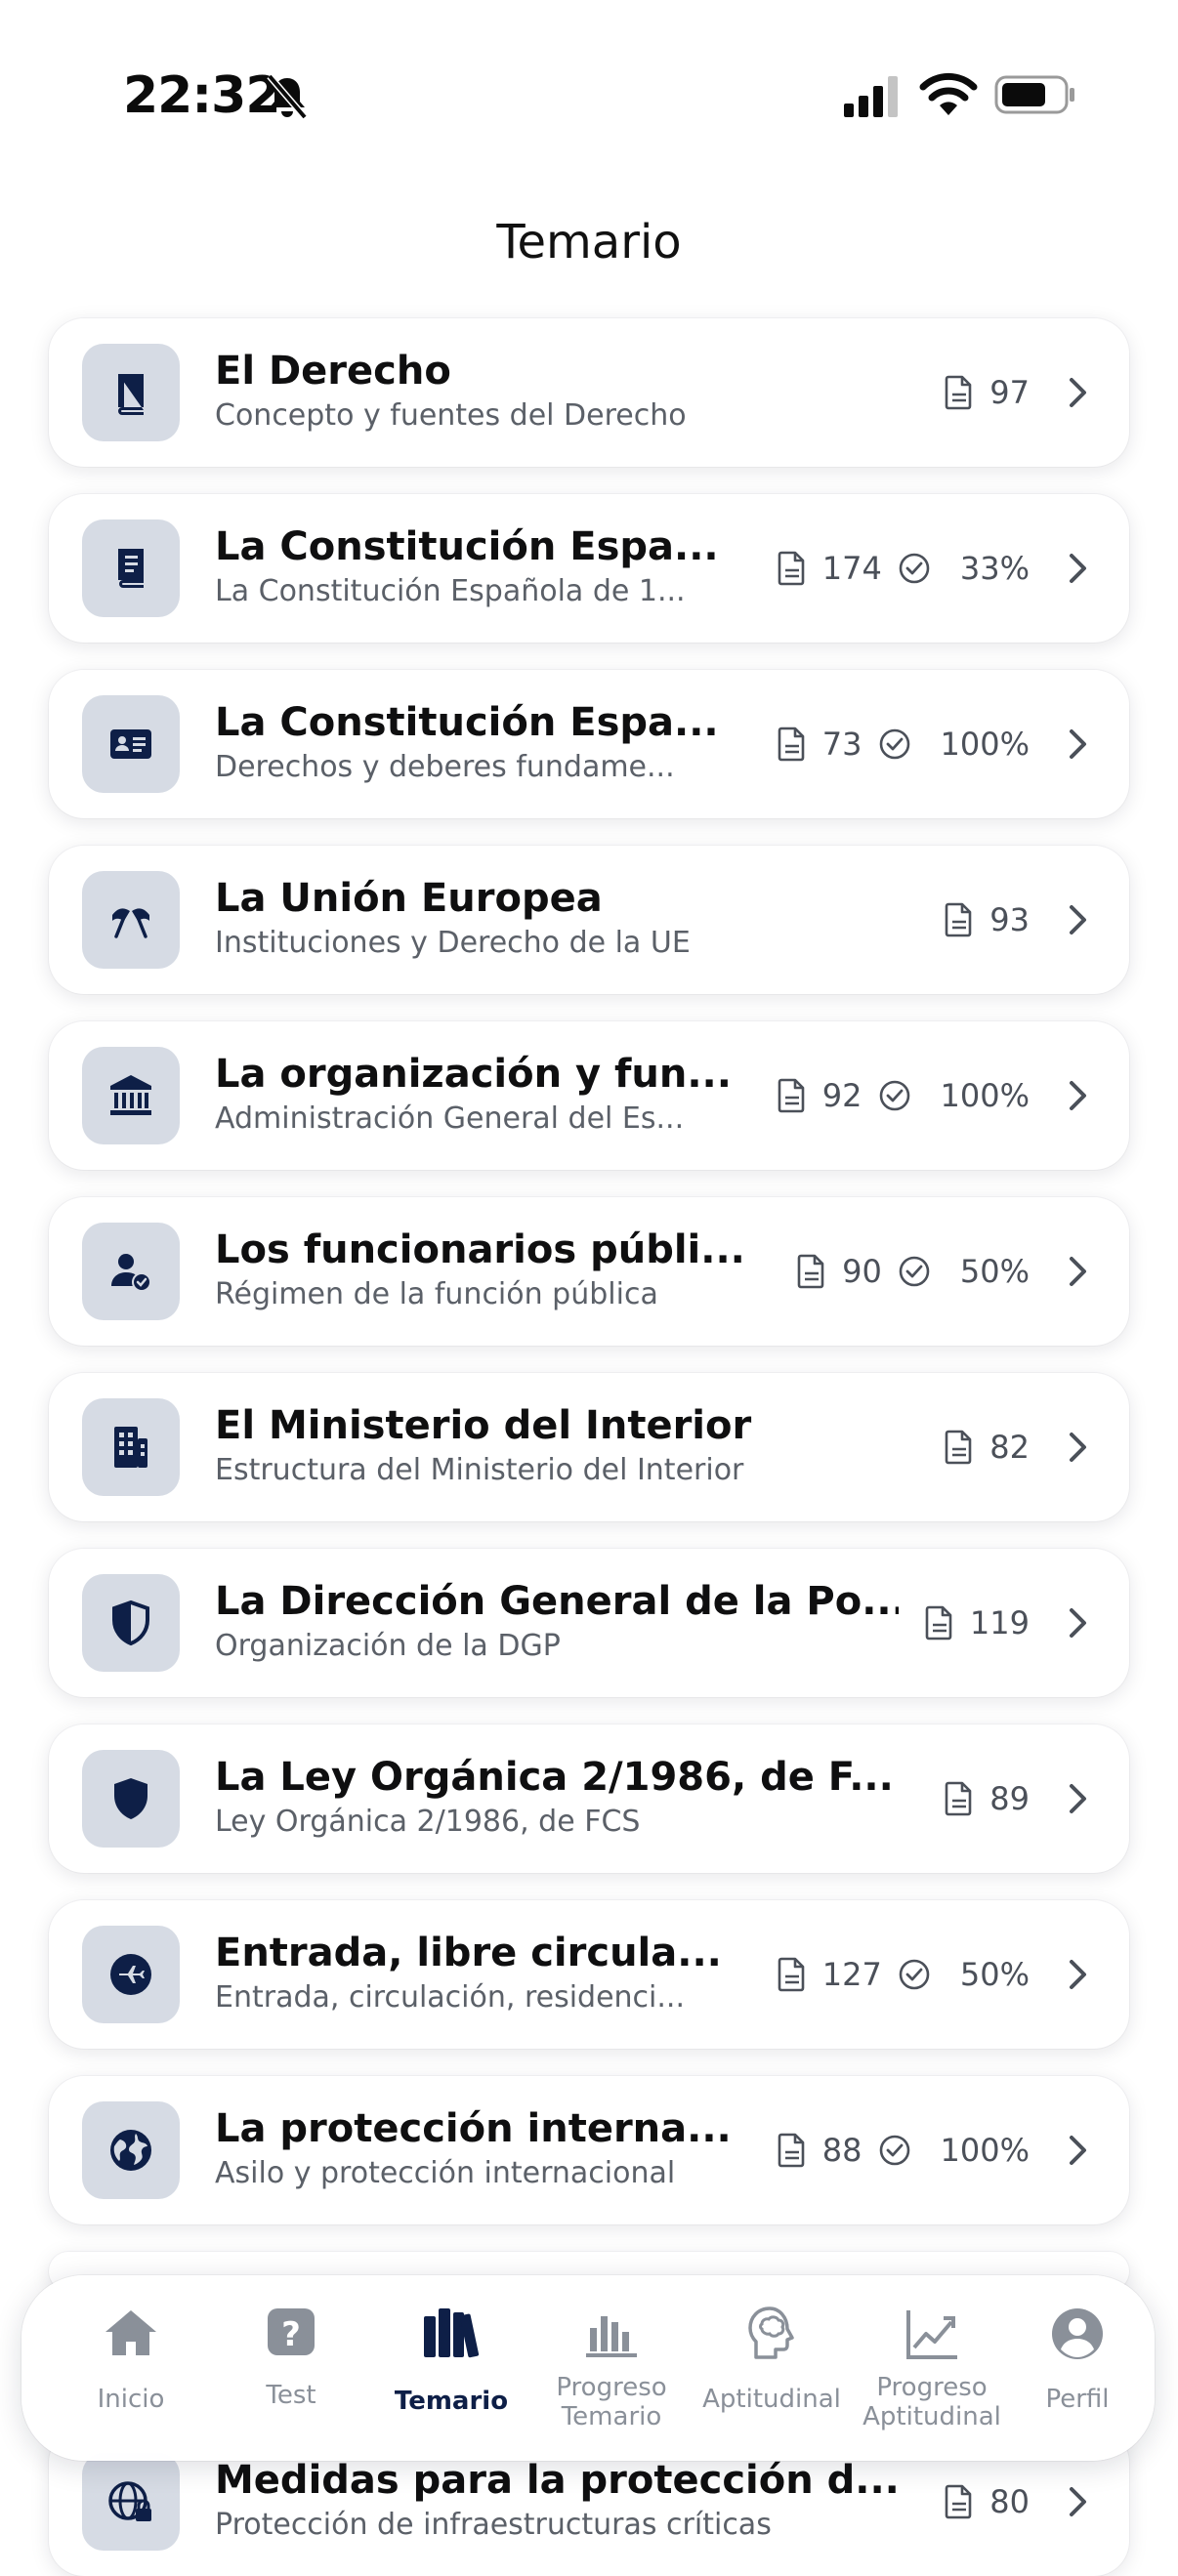 The height and width of the screenshot is (2576, 1178). What do you see at coordinates (589, 242) in the screenshot?
I see `page-title: Temario` at bounding box center [589, 242].